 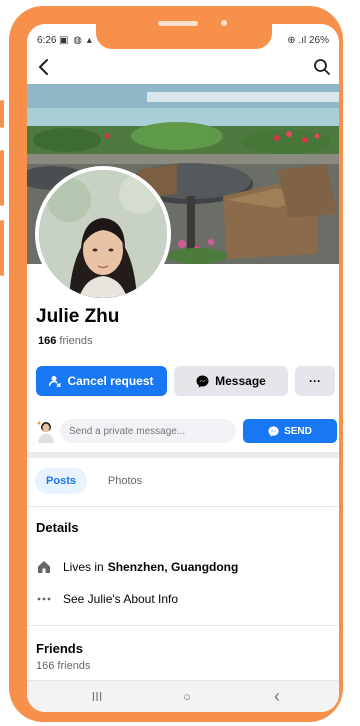 What do you see at coordinates (97, 696) in the screenshot?
I see `recents-button: III` at bounding box center [97, 696].